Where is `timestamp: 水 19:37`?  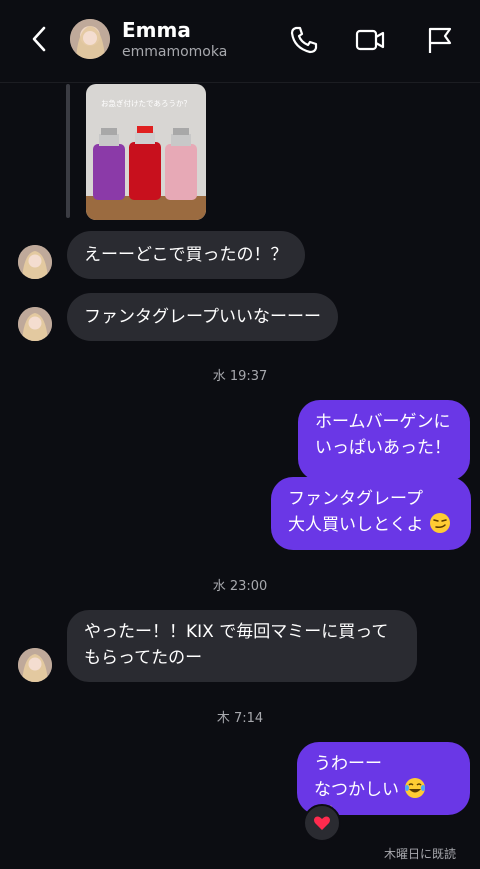
timestamp: 水 19:37 is located at coordinates (240, 376).